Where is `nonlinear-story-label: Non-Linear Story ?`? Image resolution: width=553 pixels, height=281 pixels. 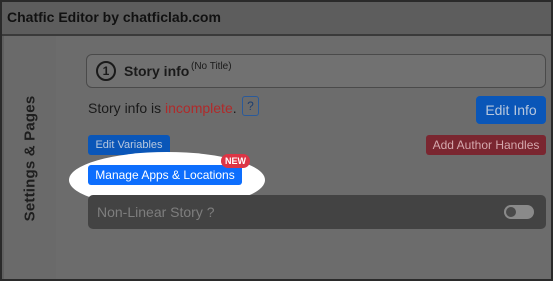
nonlinear-story-label: Non-Linear Story ? is located at coordinates (156, 212).